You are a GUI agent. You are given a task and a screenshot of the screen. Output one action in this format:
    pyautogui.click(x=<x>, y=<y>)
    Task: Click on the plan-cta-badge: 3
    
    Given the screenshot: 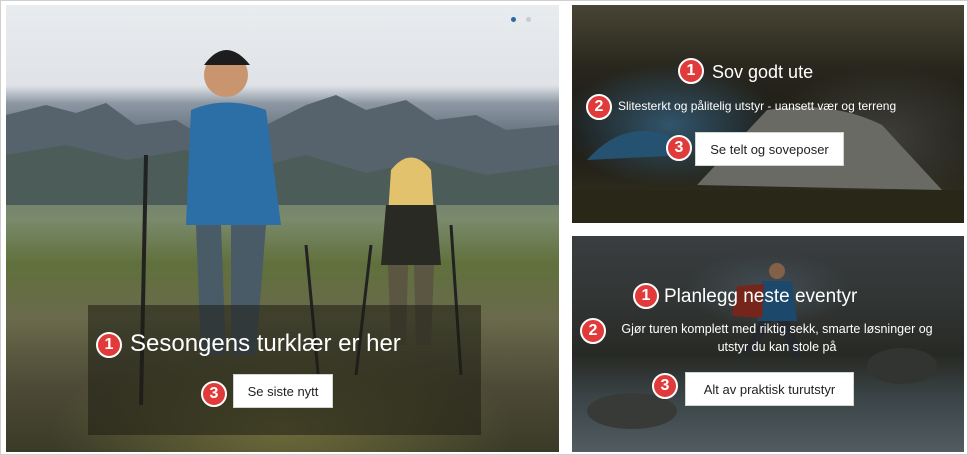 What is the action you would take?
    pyautogui.click(x=665, y=386)
    